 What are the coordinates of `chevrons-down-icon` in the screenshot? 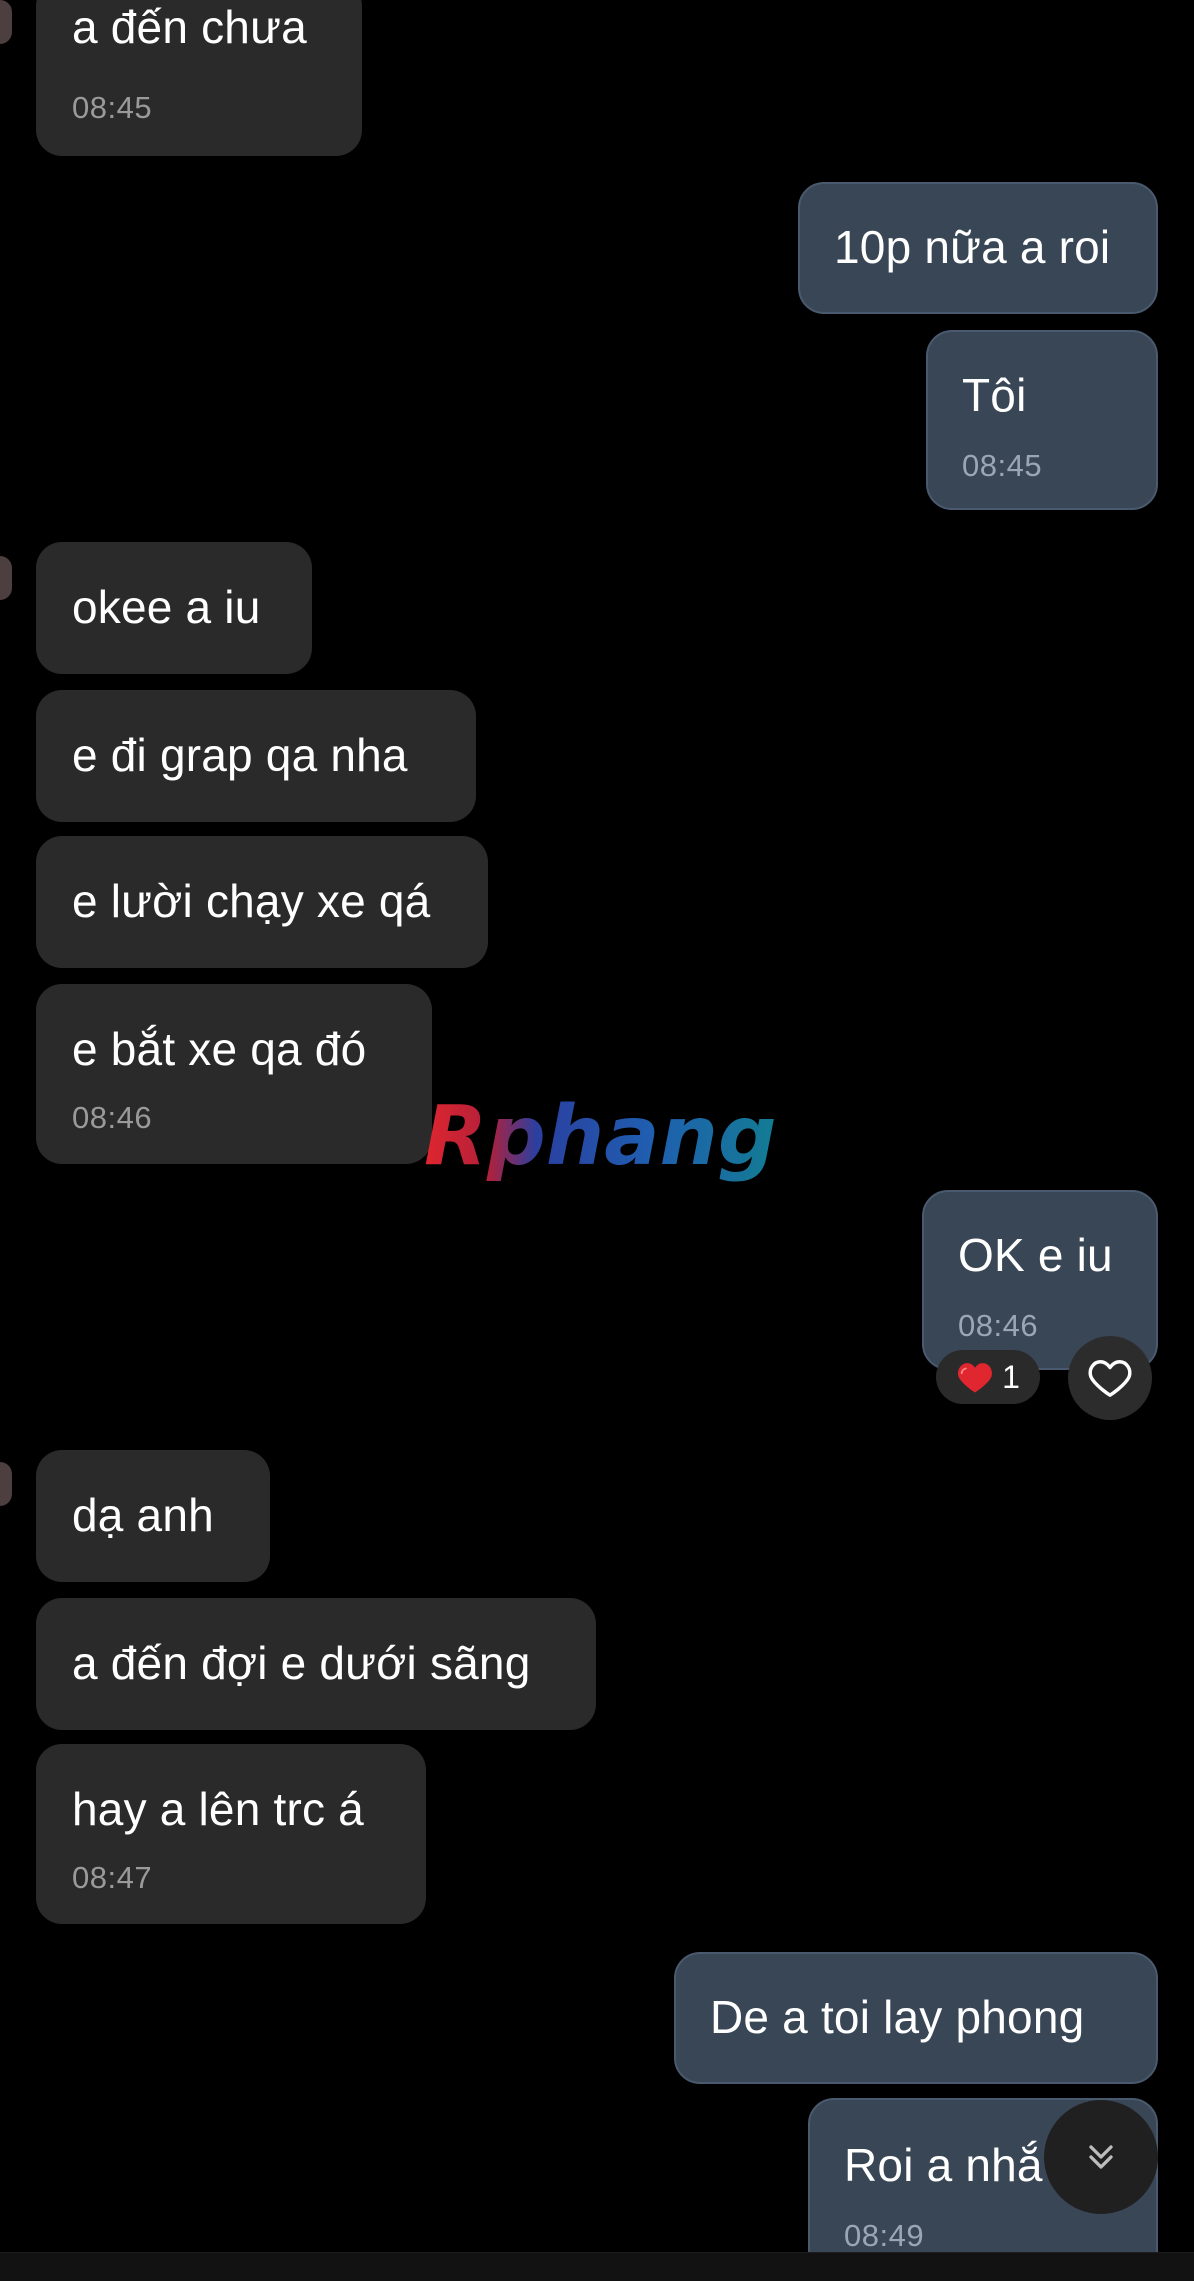 It's located at (1101, 2157).